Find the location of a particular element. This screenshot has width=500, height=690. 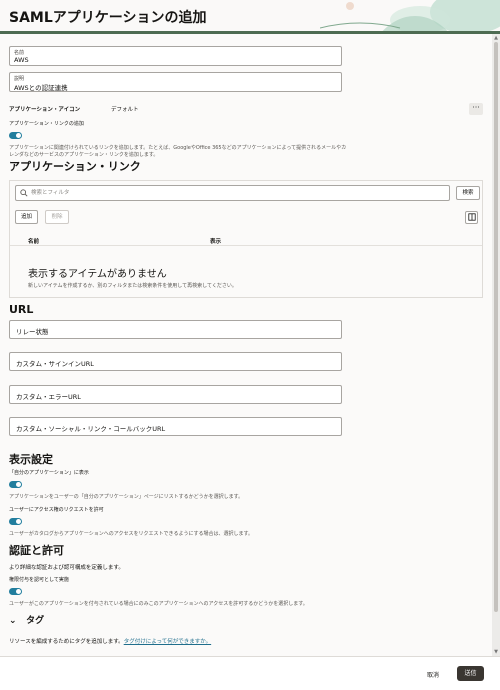

app-links-toggle-label: アプリケーション・リンクの追加 is located at coordinates (46, 124).